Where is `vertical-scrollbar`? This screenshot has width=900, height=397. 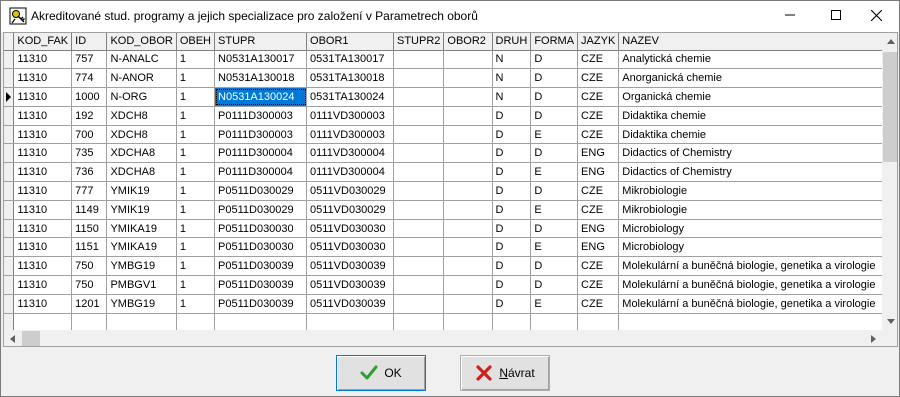
vertical-scrollbar is located at coordinates (889, 181).